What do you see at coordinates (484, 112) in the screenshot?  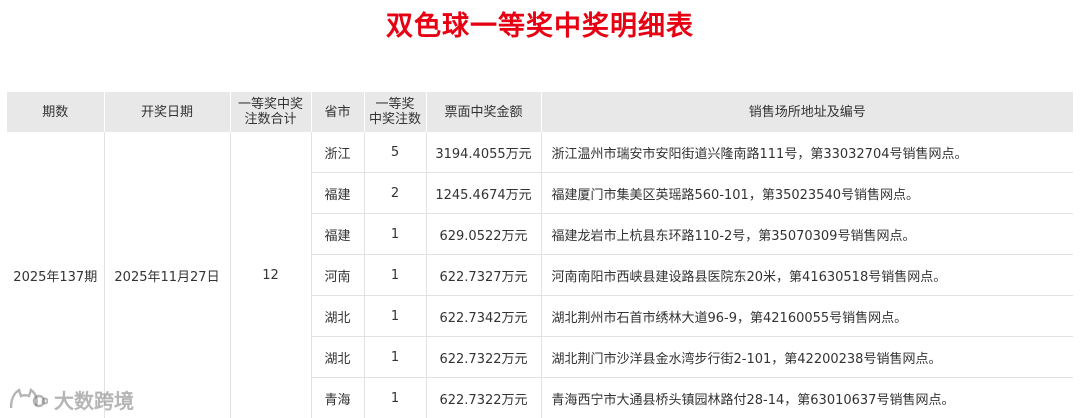 I see `header-amount: 票面中奖金额` at bounding box center [484, 112].